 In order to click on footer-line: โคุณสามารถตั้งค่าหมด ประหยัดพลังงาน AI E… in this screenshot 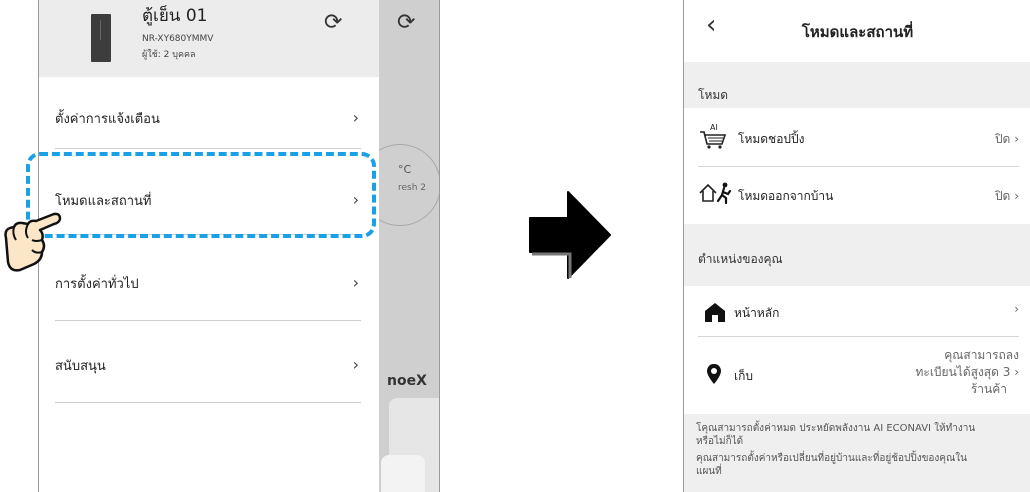, I will do `click(836, 428)`.